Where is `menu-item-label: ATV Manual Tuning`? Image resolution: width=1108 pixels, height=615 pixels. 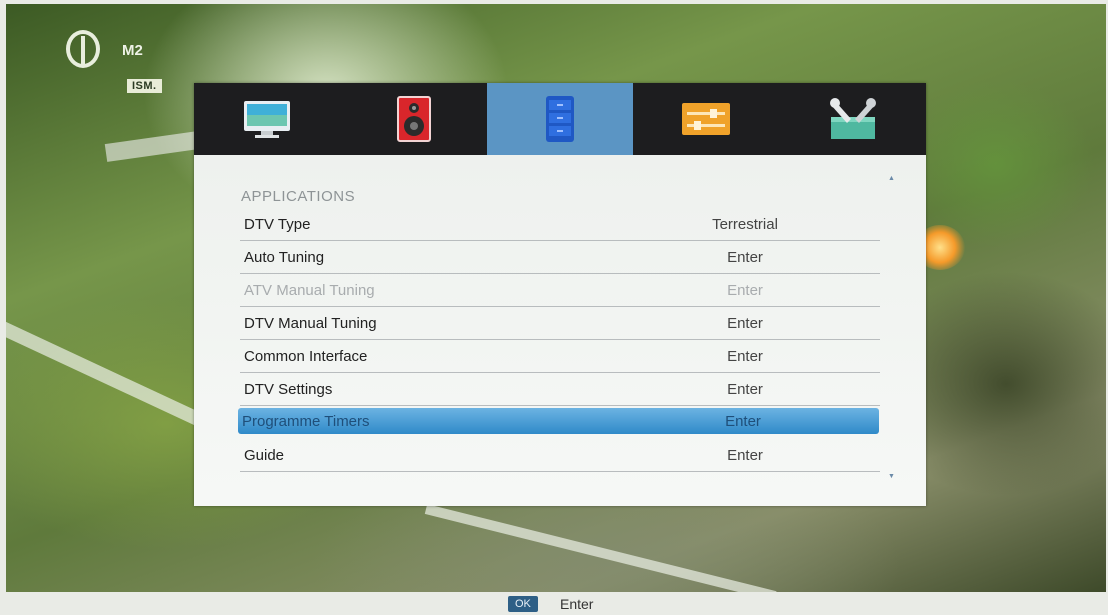
menu-item-label: ATV Manual Tuning is located at coordinates (309, 290).